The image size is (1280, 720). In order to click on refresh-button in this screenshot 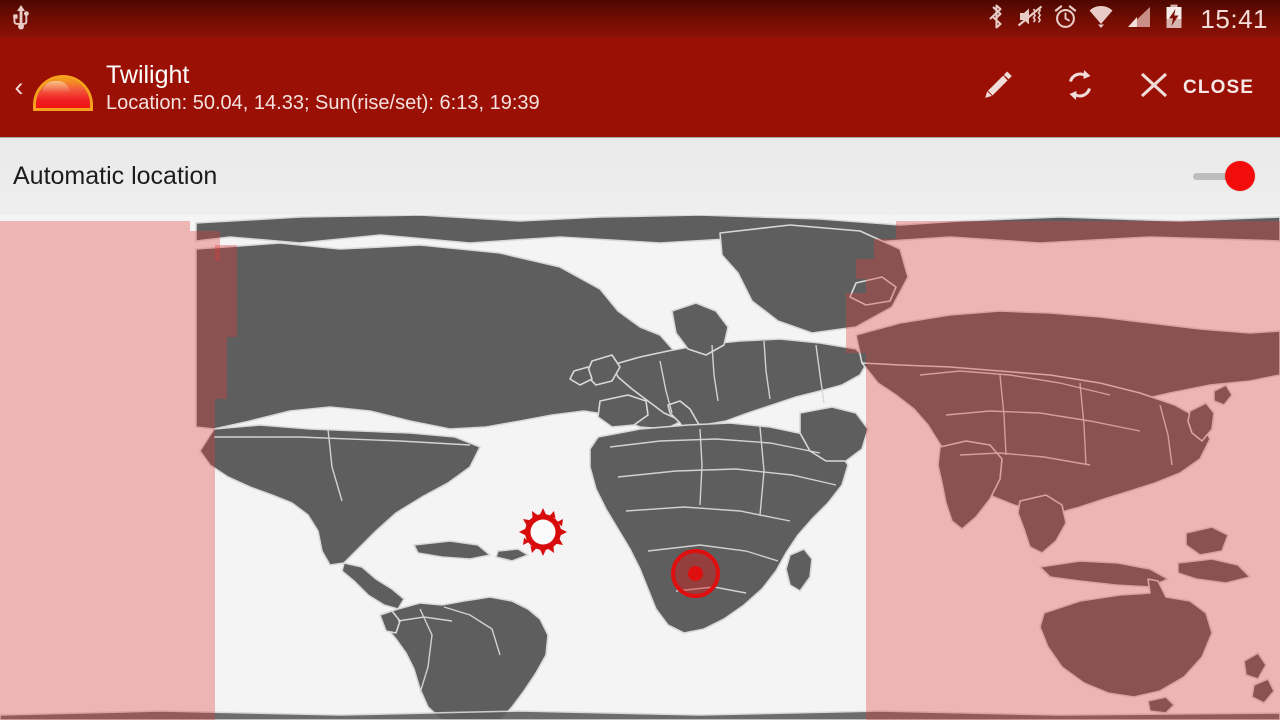, I will do `click(1080, 87)`.